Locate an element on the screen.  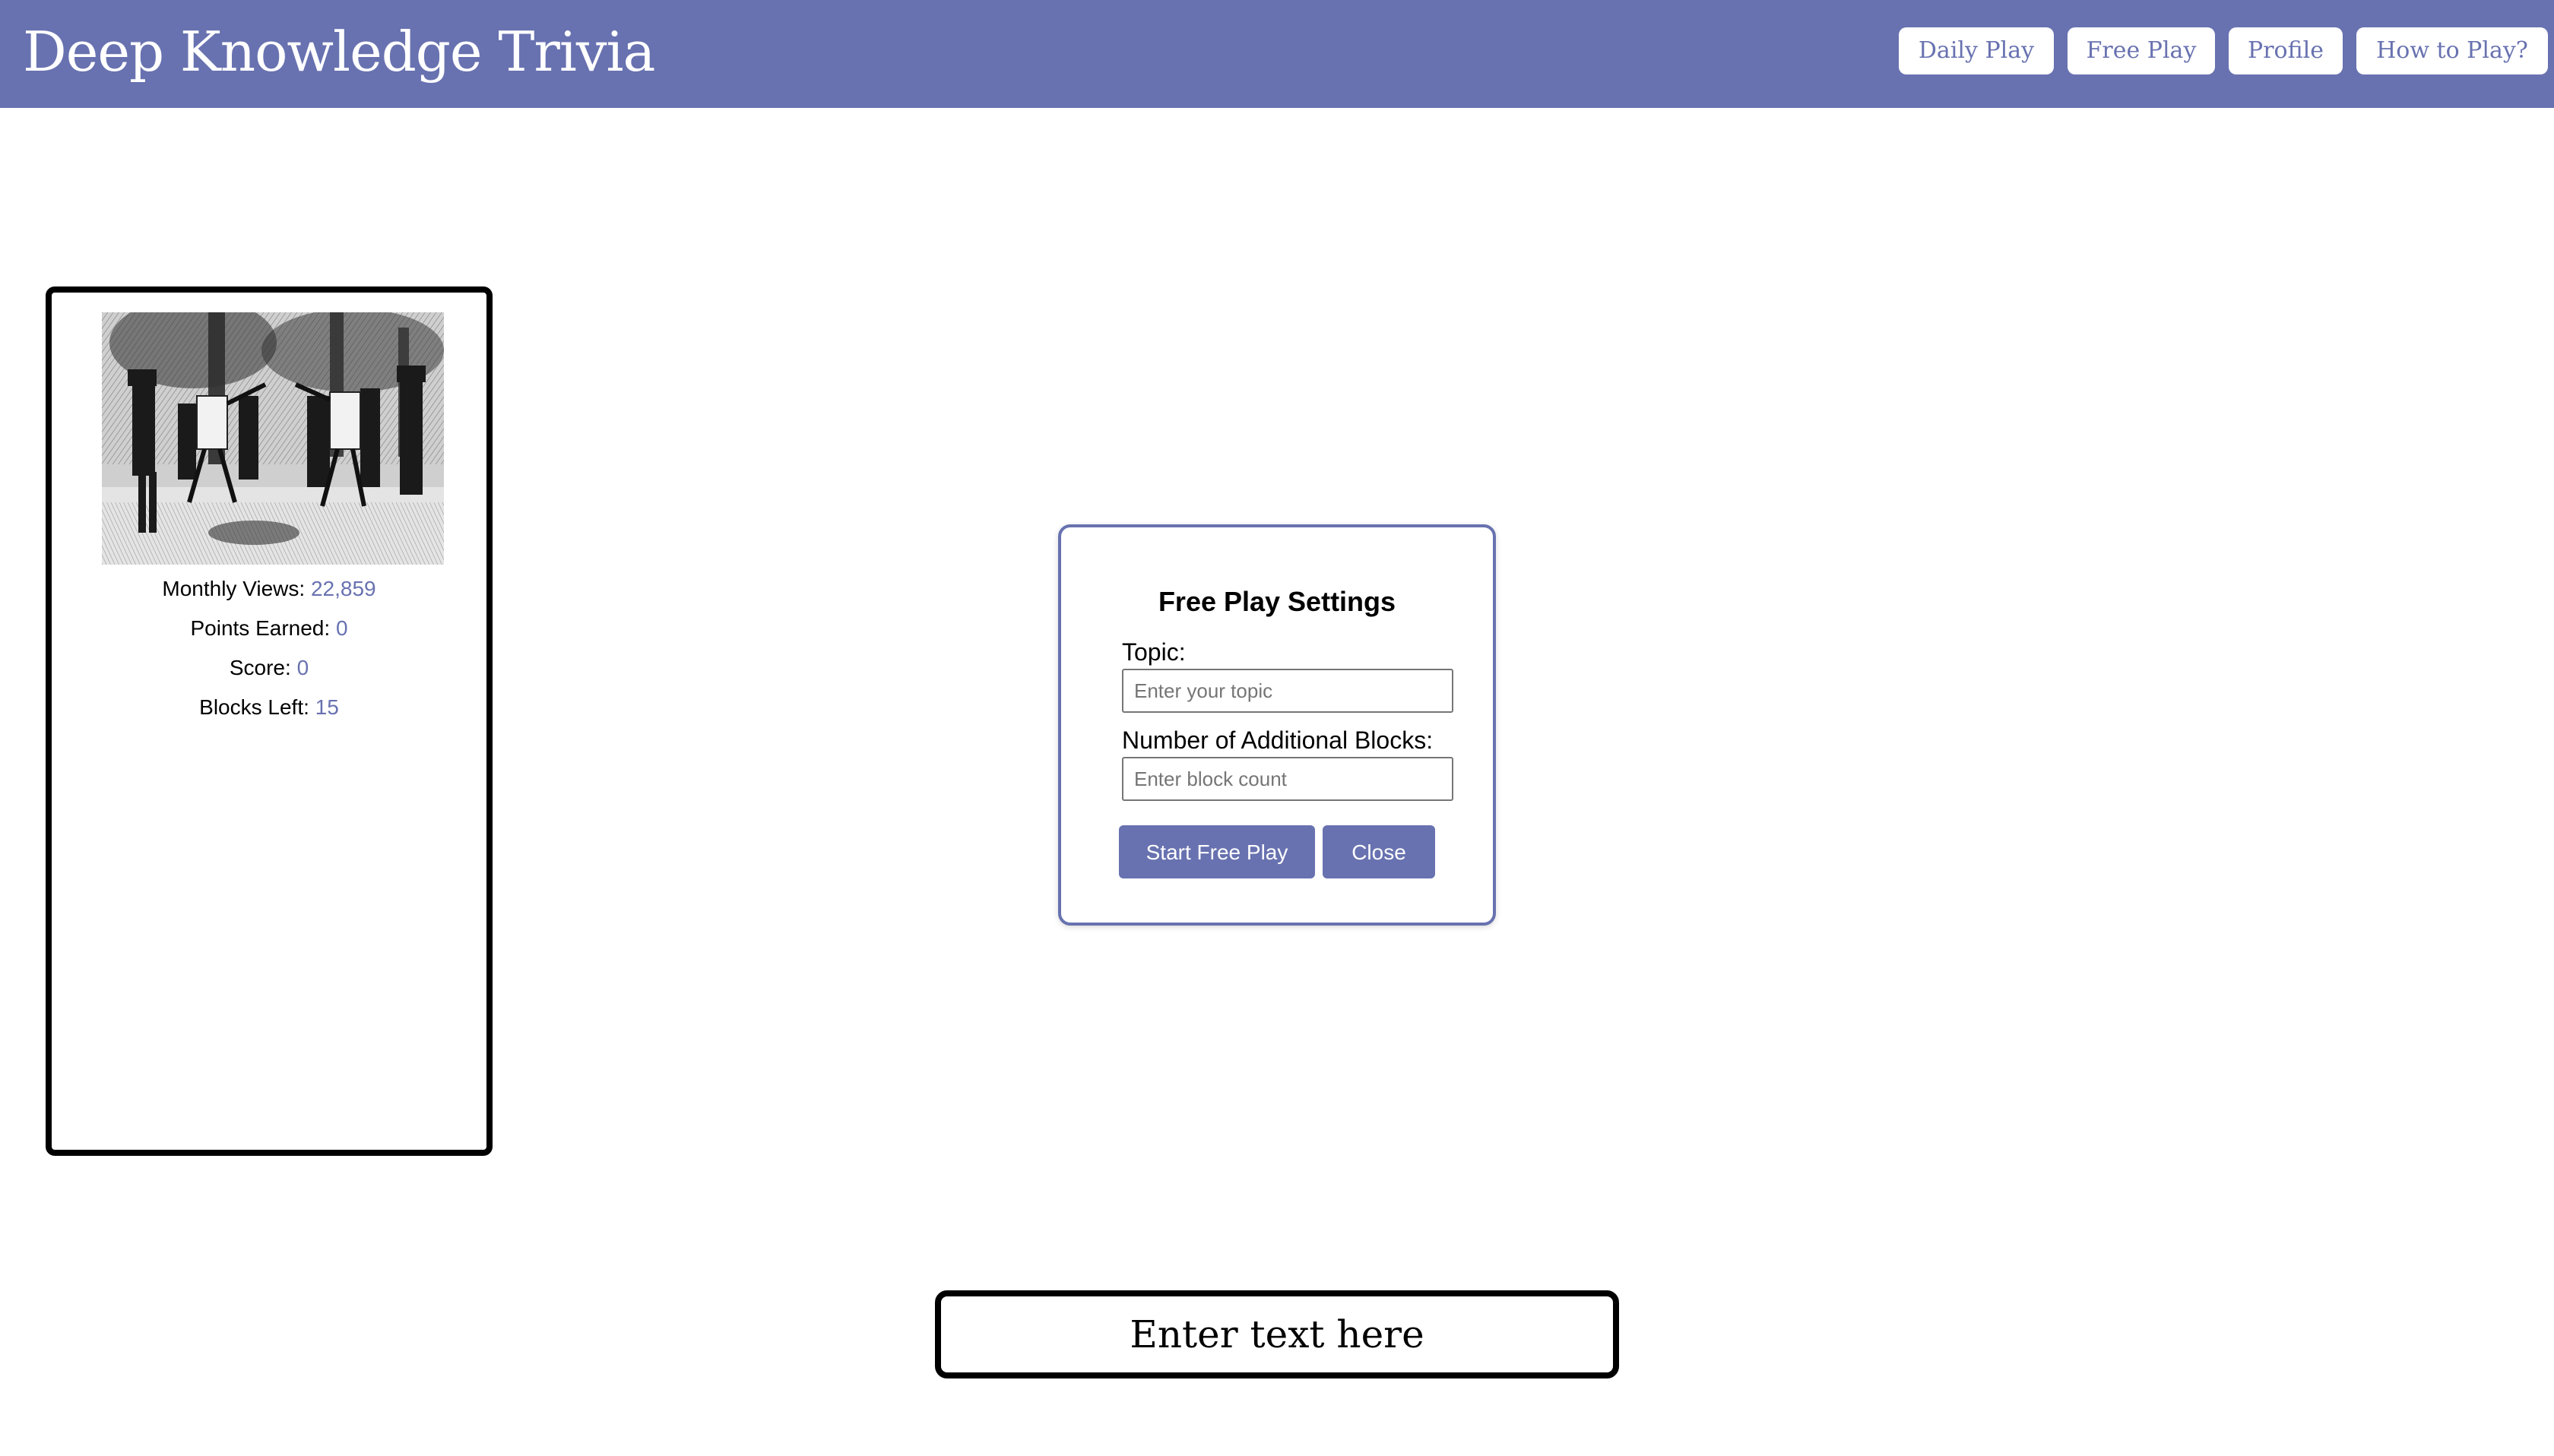
score-value: 0 is located at coordinates (302, 667).